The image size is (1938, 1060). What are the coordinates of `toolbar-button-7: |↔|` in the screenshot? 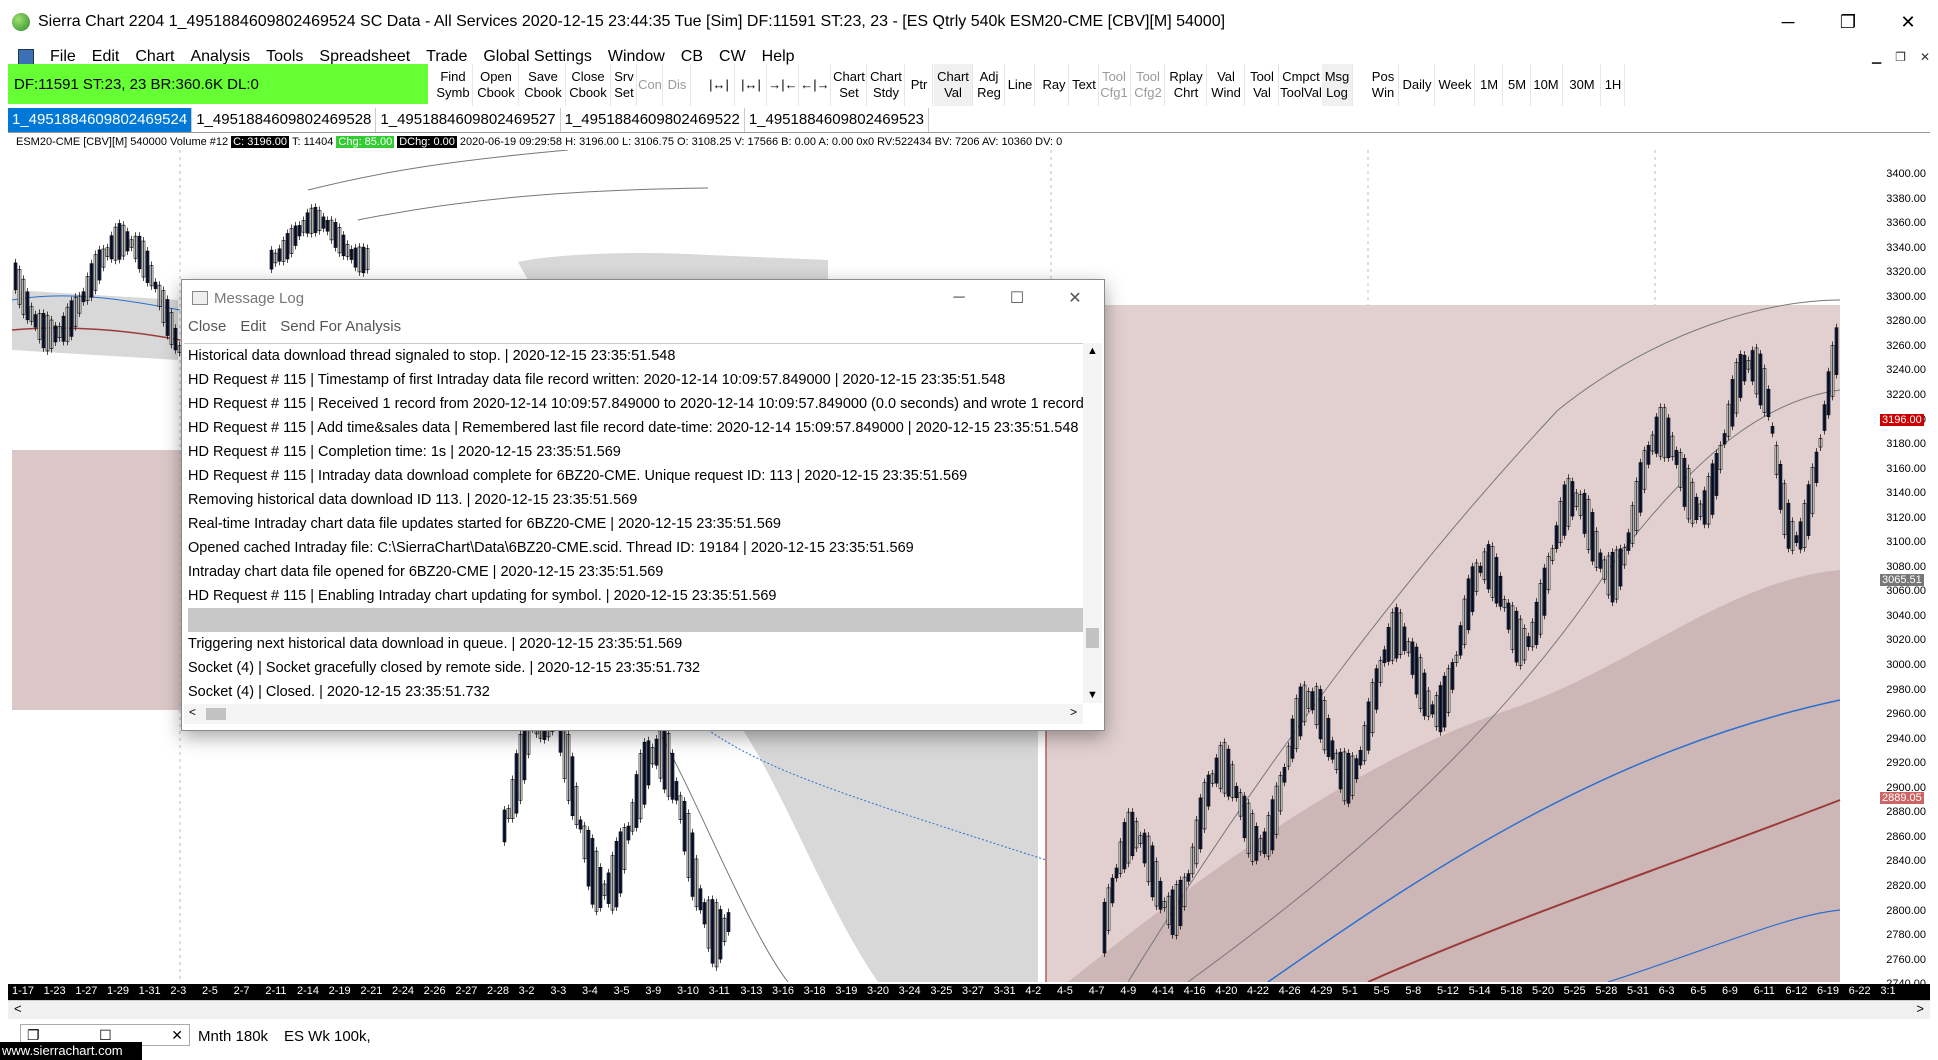 It's located at (719, 85).